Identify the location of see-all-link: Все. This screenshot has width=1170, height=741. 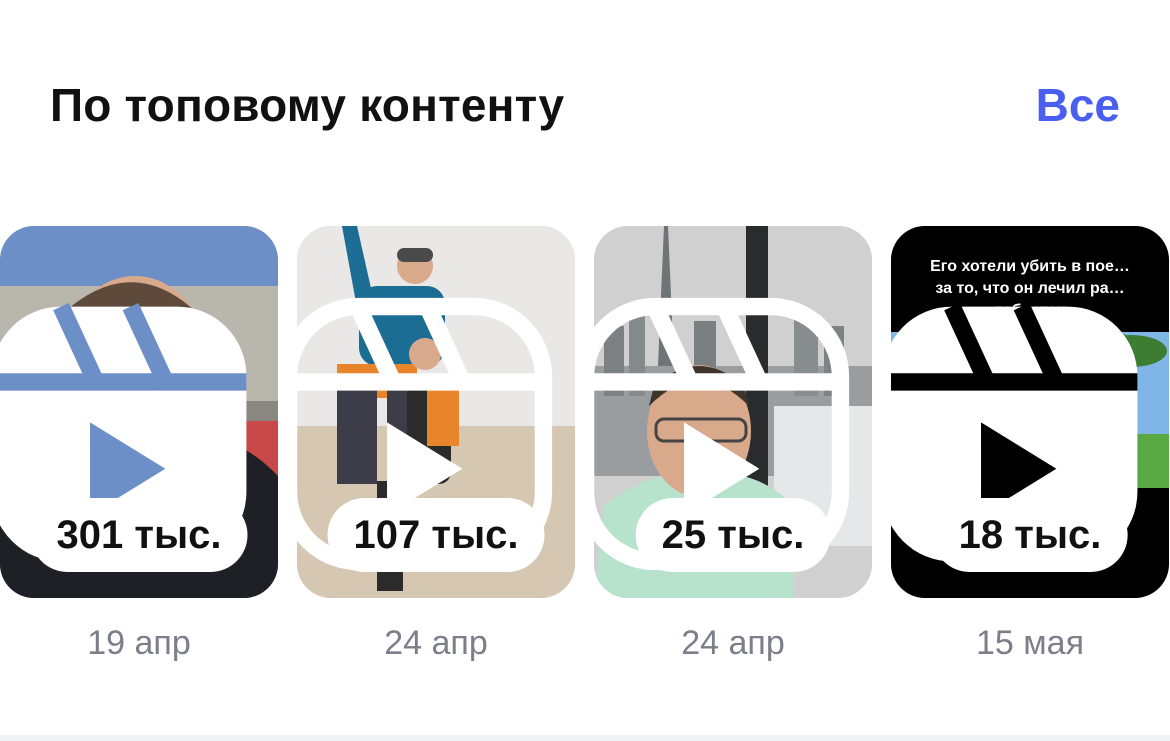
(1078, 105).